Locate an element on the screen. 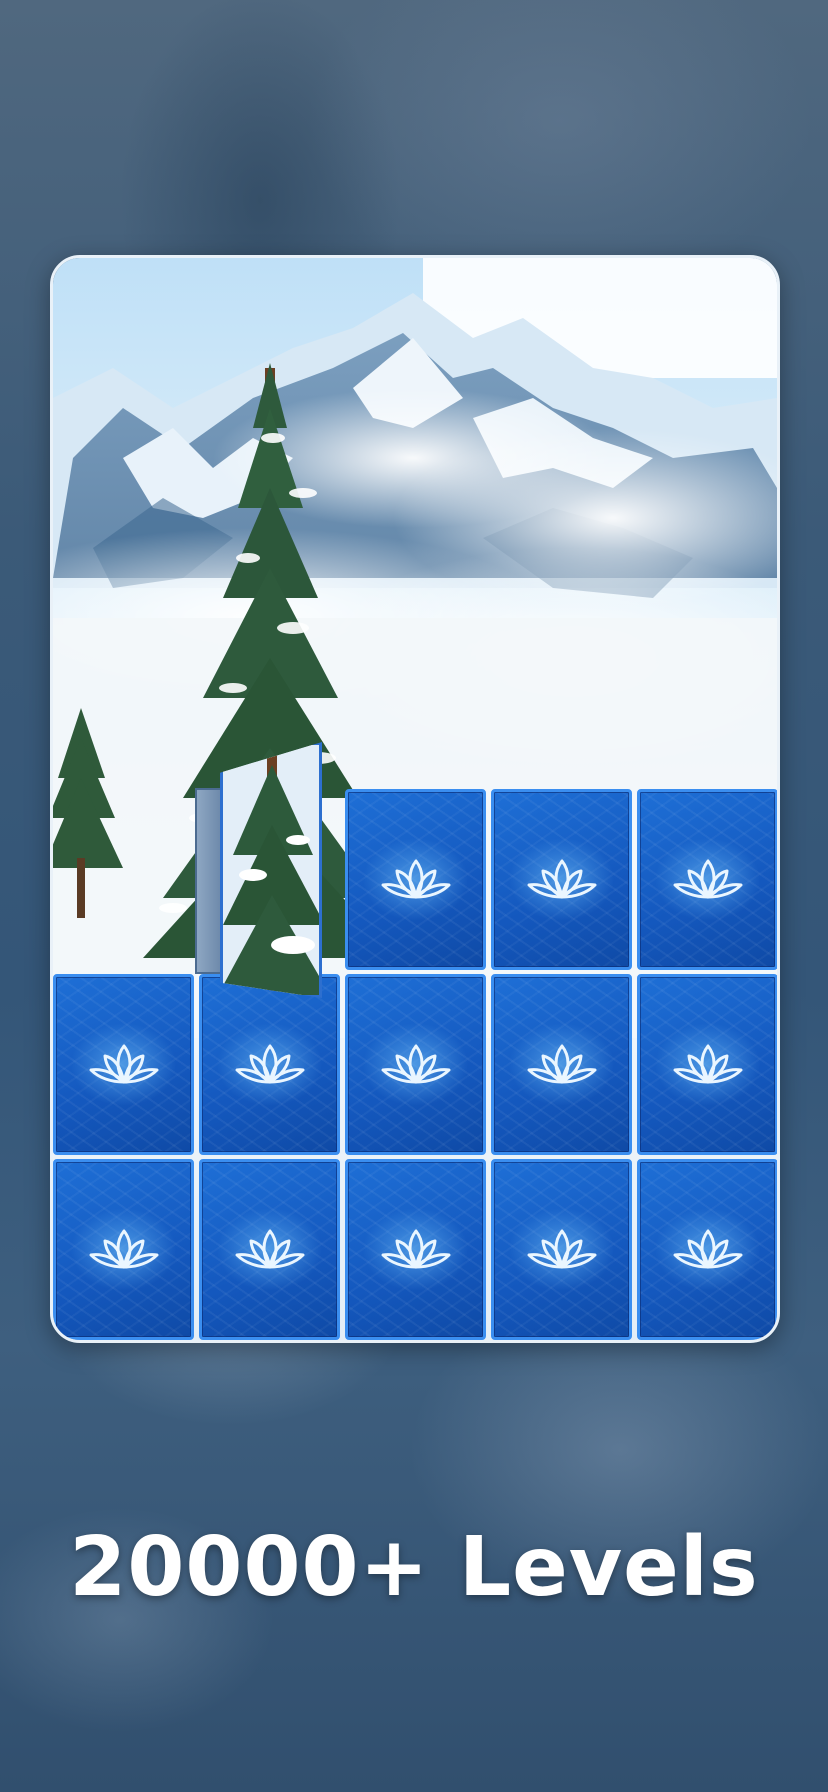 This screenshot has width=828, height=1792. tile-r3-c1 is located at coordinates (123, 1249).